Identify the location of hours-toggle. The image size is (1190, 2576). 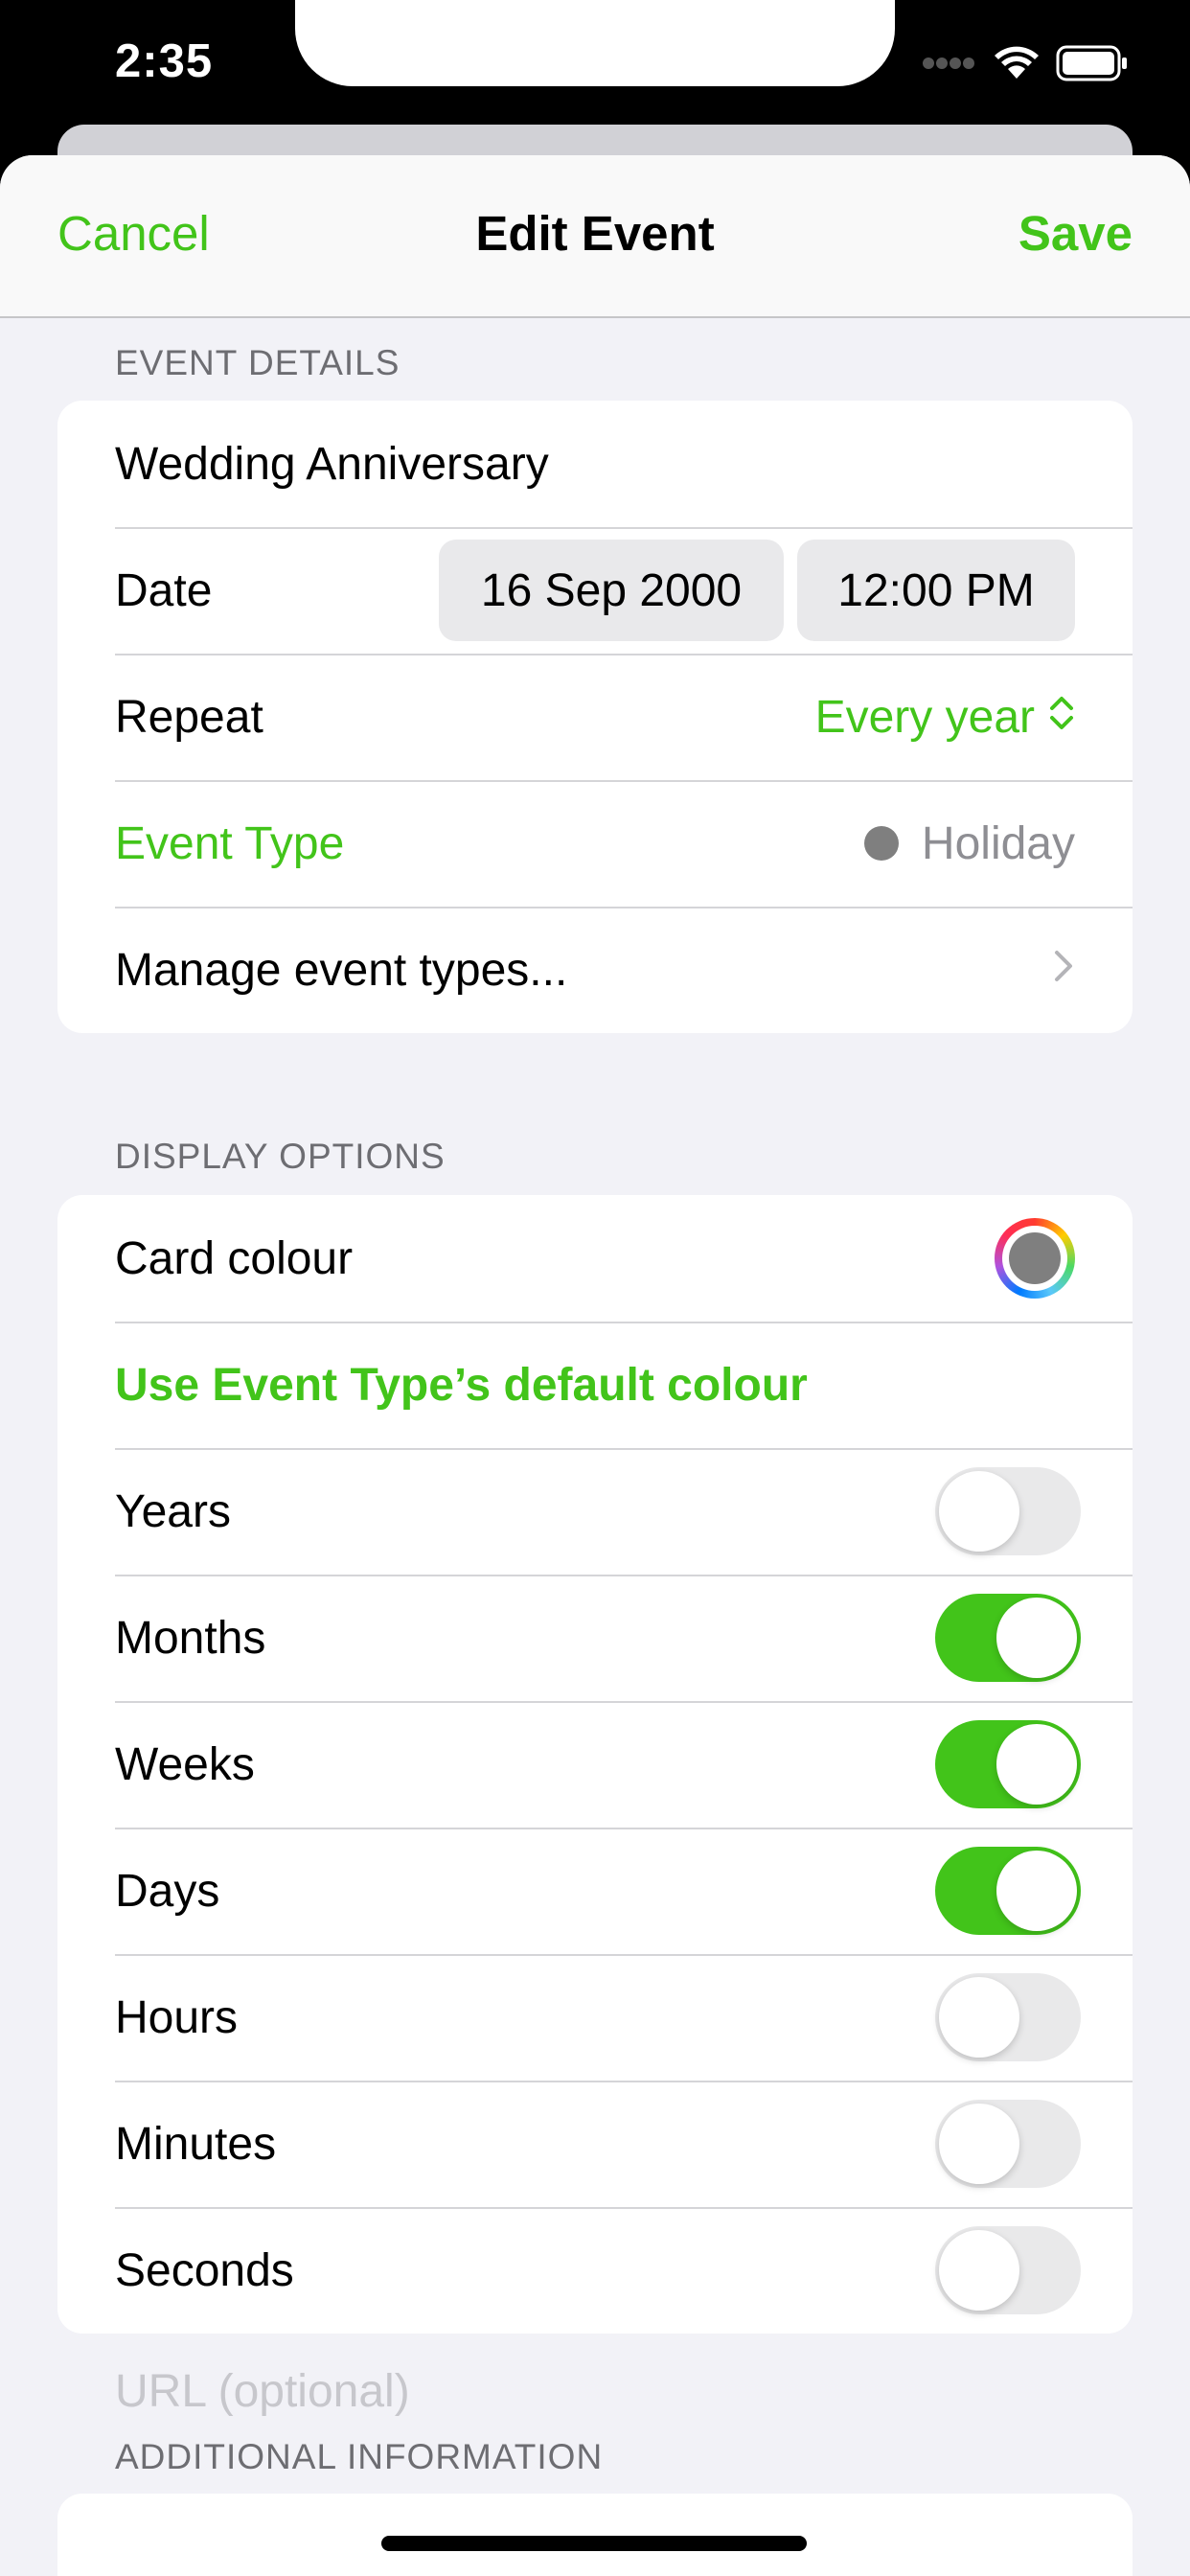
(1008, 2017).